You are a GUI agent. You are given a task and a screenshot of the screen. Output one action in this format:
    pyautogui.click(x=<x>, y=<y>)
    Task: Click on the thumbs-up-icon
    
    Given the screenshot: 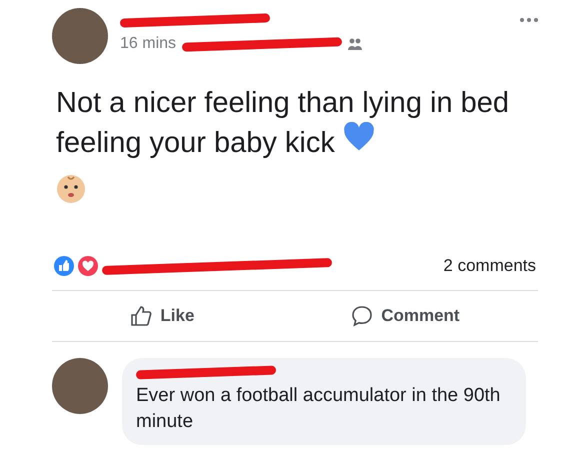 What is the action you would take?
    pyautogui.click(x=141, y=316)
    